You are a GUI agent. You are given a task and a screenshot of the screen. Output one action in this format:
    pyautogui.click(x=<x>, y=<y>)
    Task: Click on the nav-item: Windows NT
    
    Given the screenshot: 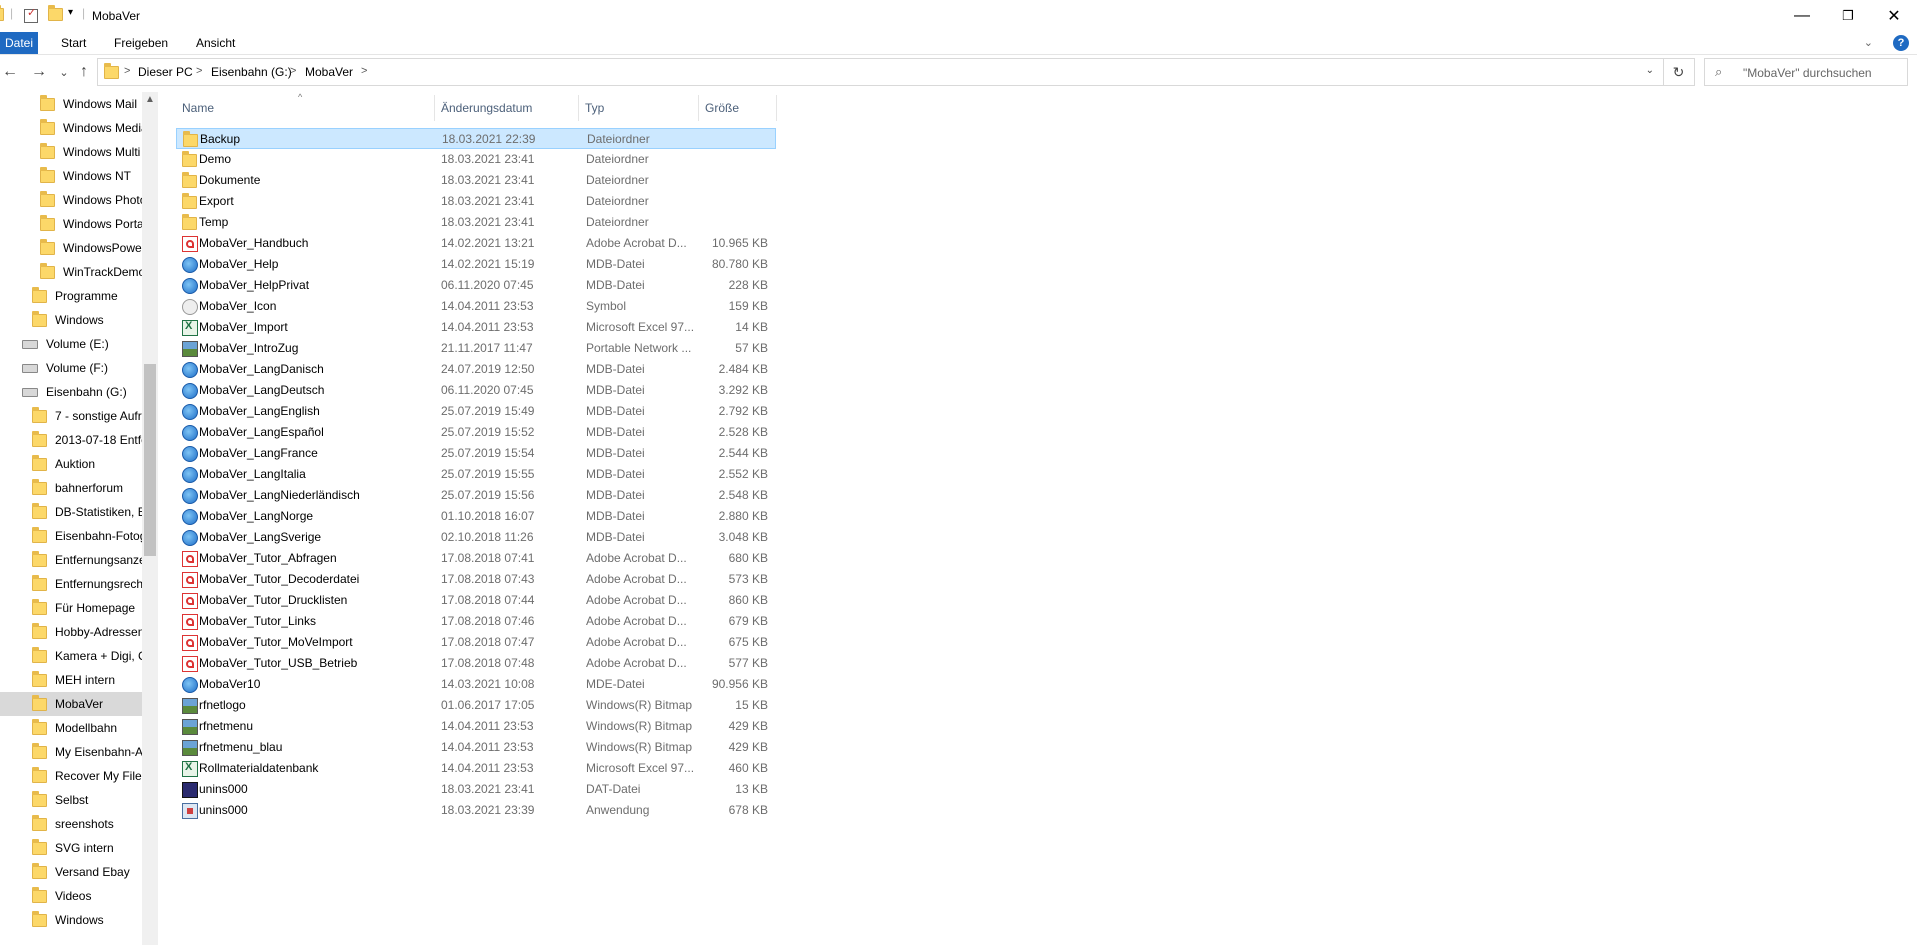 What is the action you would take?
    pyautogui.click(x=71, y=176)
    